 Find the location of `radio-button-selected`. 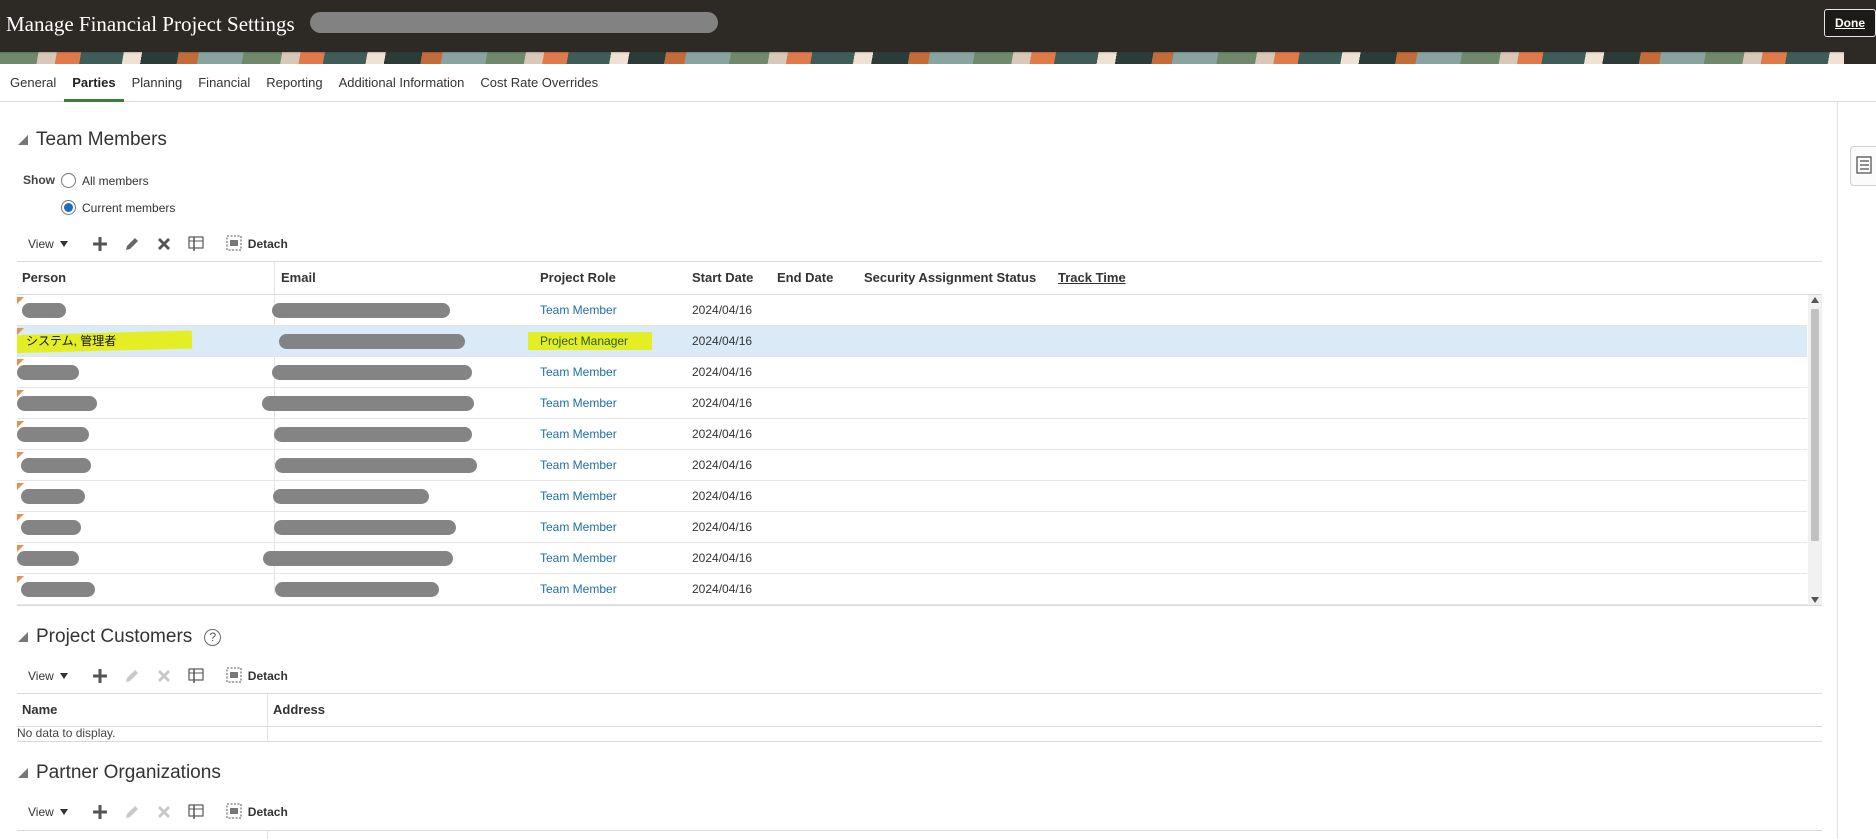

radio-button-selected is located at coordinates (68, 207).